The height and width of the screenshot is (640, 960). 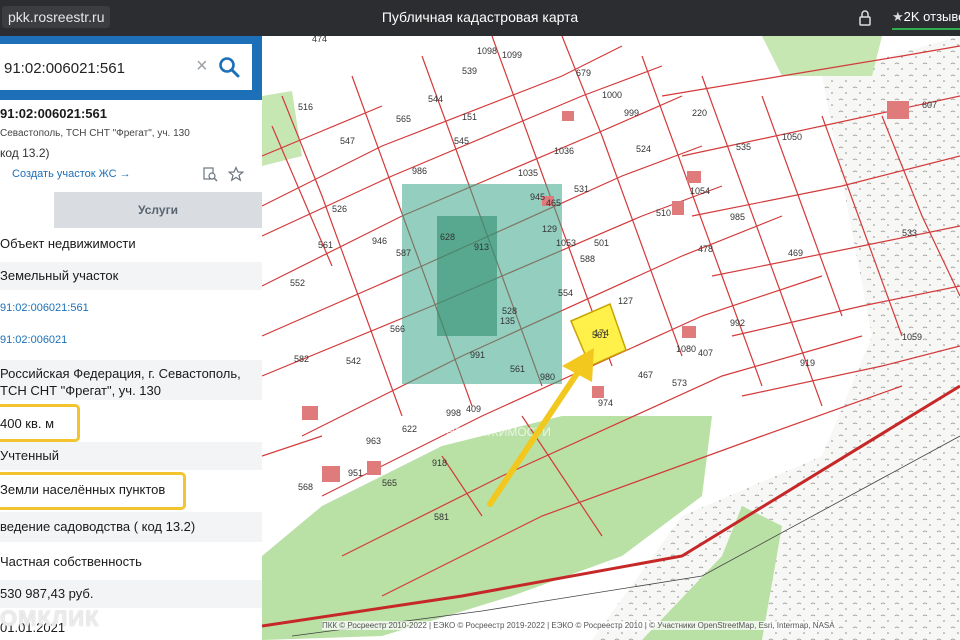 What do you see at coordinates (565, 293) in the screenshot?
I see `parcel-label: 554` at bounding box center [565, 293].